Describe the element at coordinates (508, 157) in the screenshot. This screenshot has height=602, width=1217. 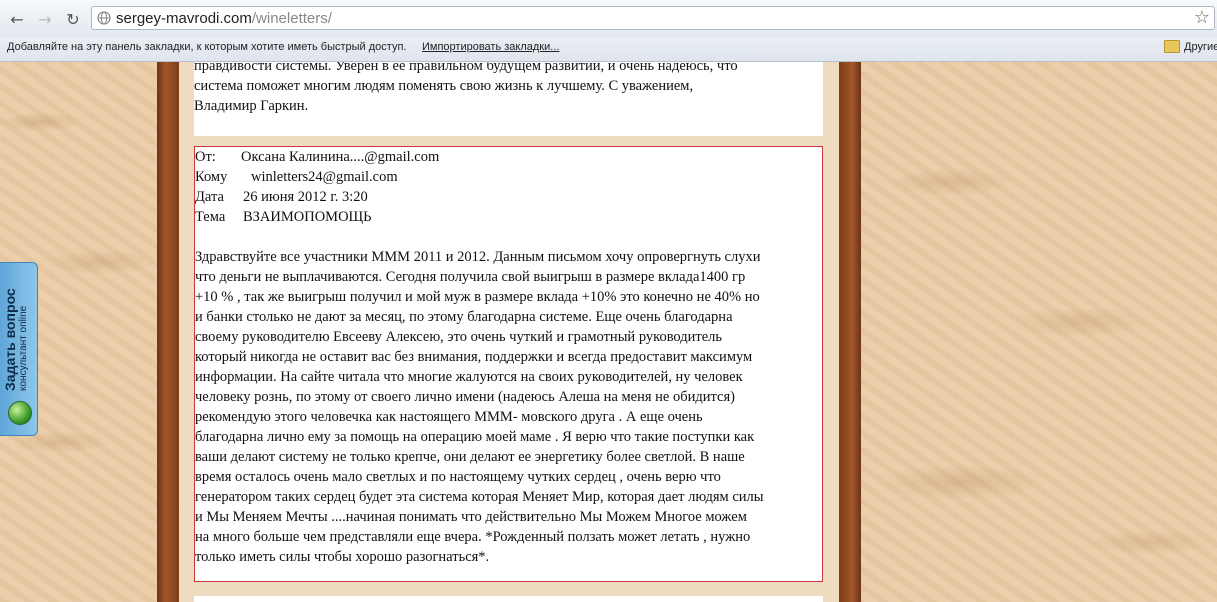
I see `letter-from-row: От: Оксана Калинина....@gmail.com` at that location.